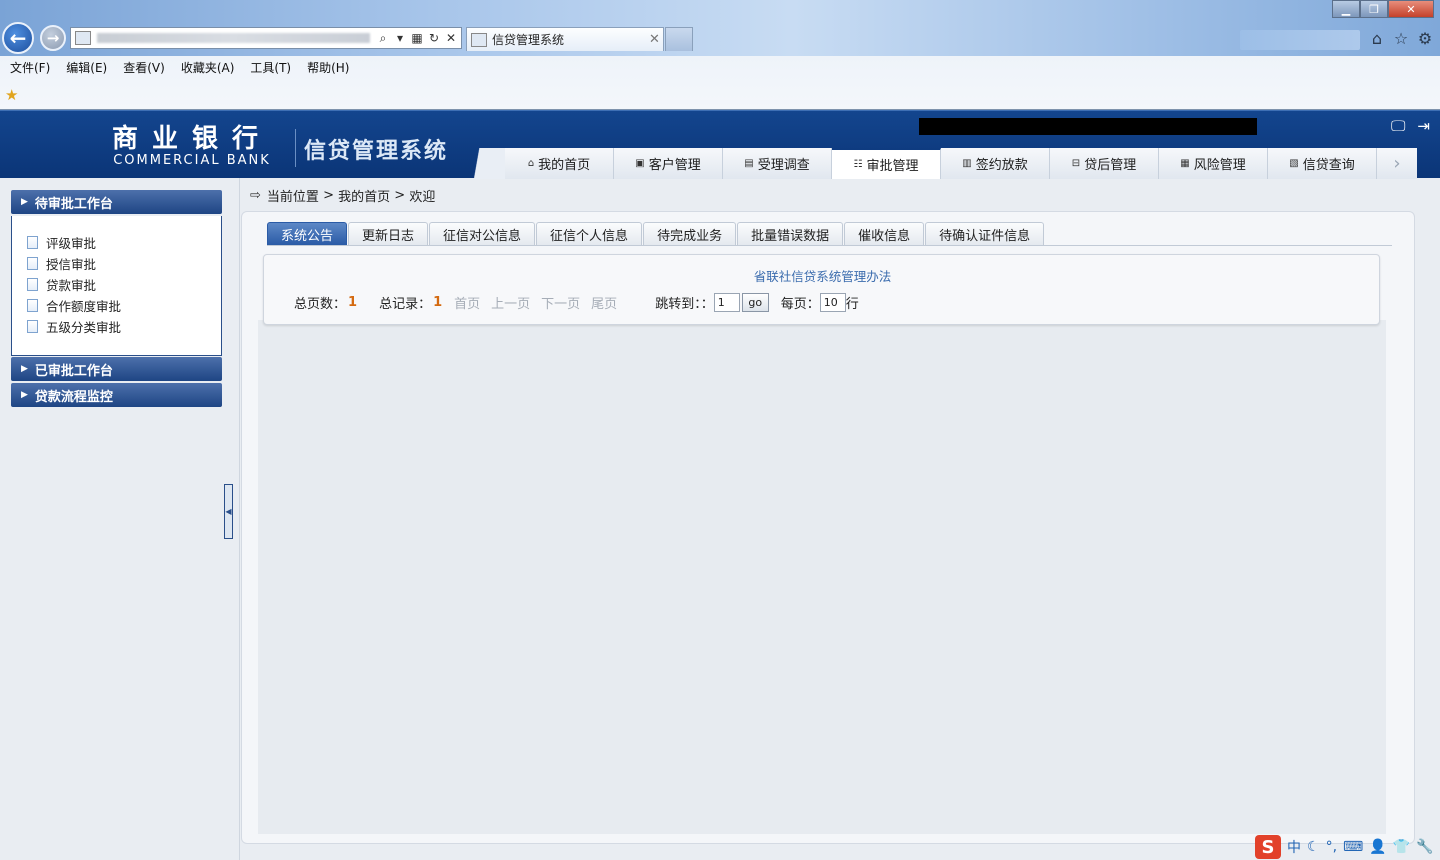  I want to click on section-label: 贷款流程监控, so click(73, 397).